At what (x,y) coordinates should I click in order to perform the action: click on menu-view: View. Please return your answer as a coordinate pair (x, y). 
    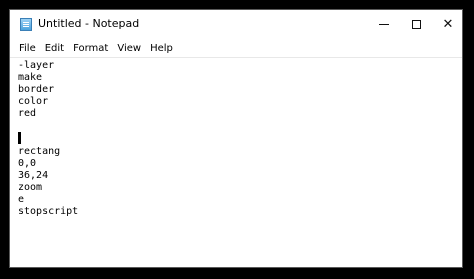
    Looking at the image, I should click on (129, 48).